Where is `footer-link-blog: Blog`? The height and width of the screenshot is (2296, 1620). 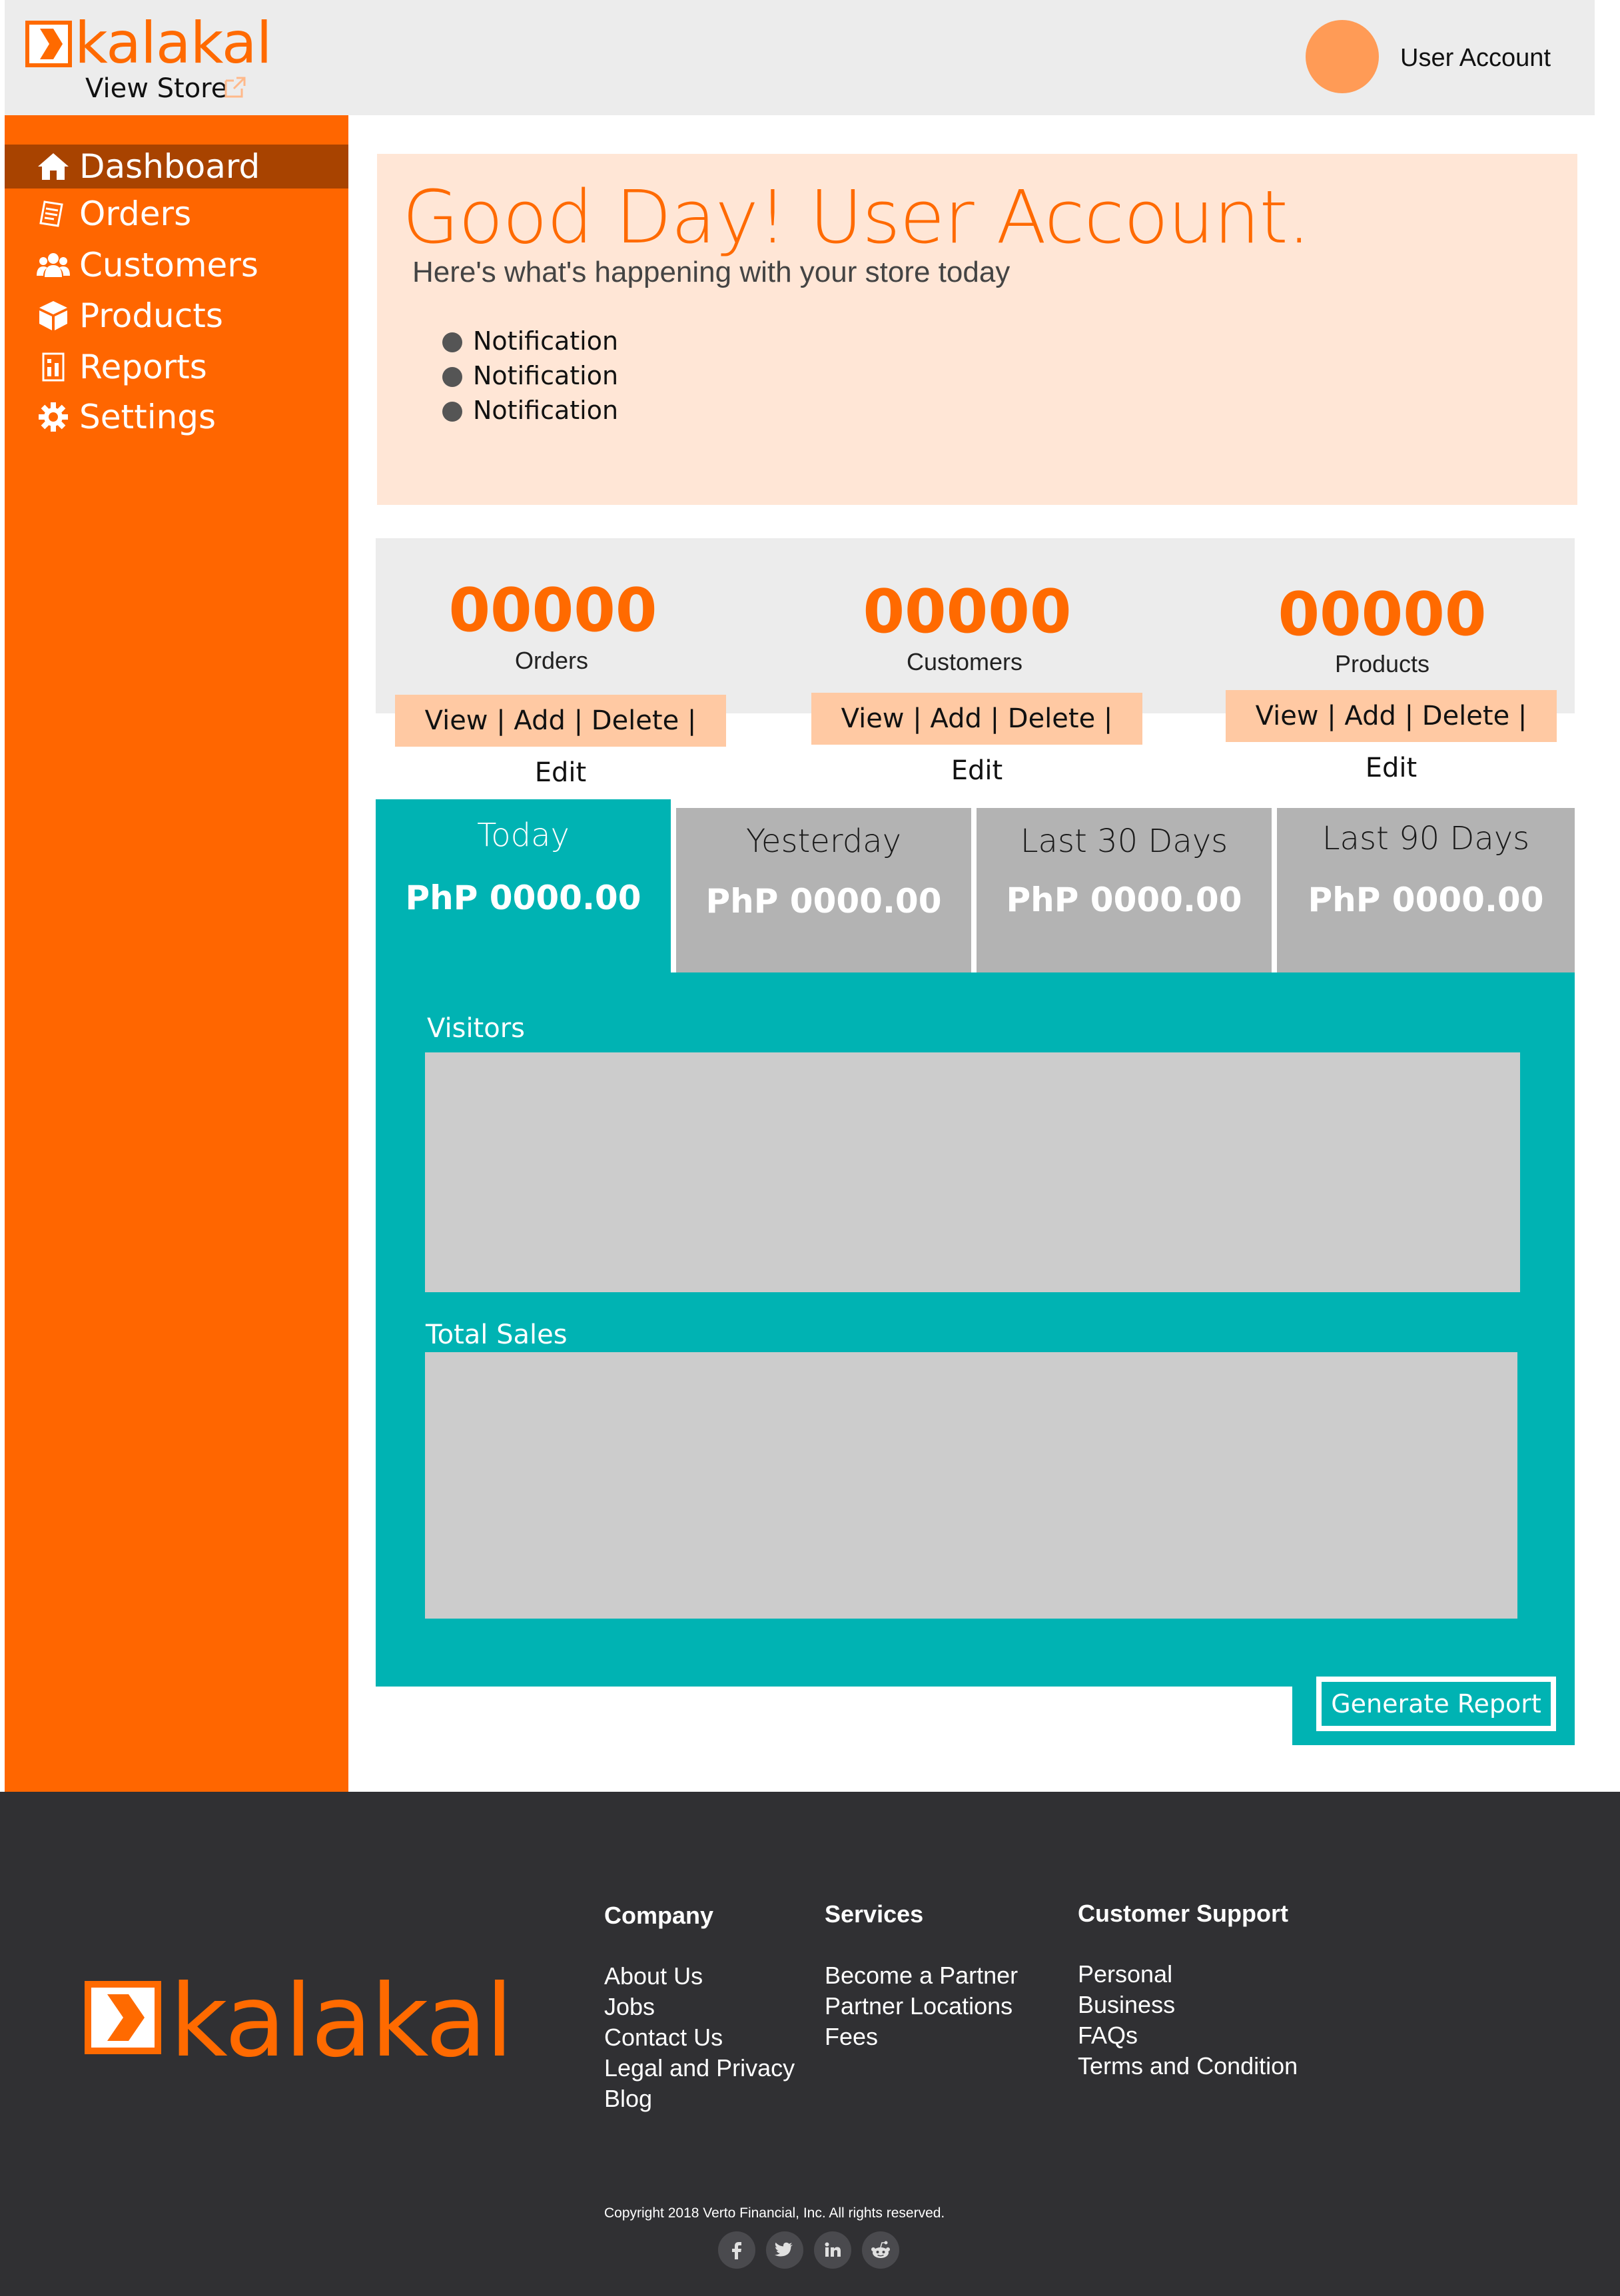 footer-link-blog: Blog is located at coordinates (699, 2099).